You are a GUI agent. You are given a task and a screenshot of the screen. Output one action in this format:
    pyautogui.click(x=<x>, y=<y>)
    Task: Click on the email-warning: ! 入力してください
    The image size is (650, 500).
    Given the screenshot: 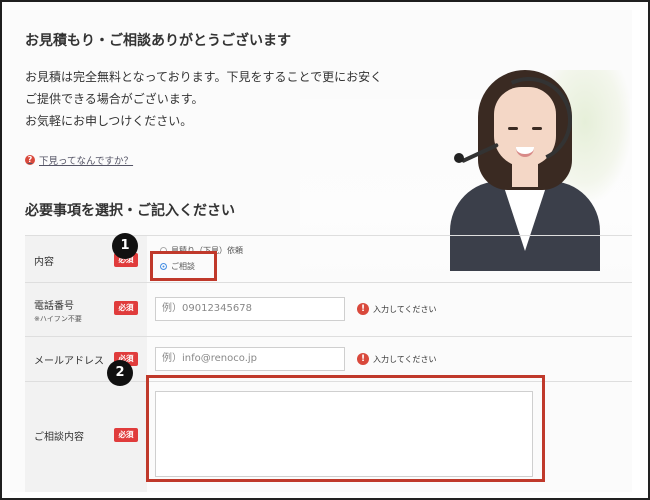 What is the action you would take?
    pyautogui.click(x=397, y=359)
    